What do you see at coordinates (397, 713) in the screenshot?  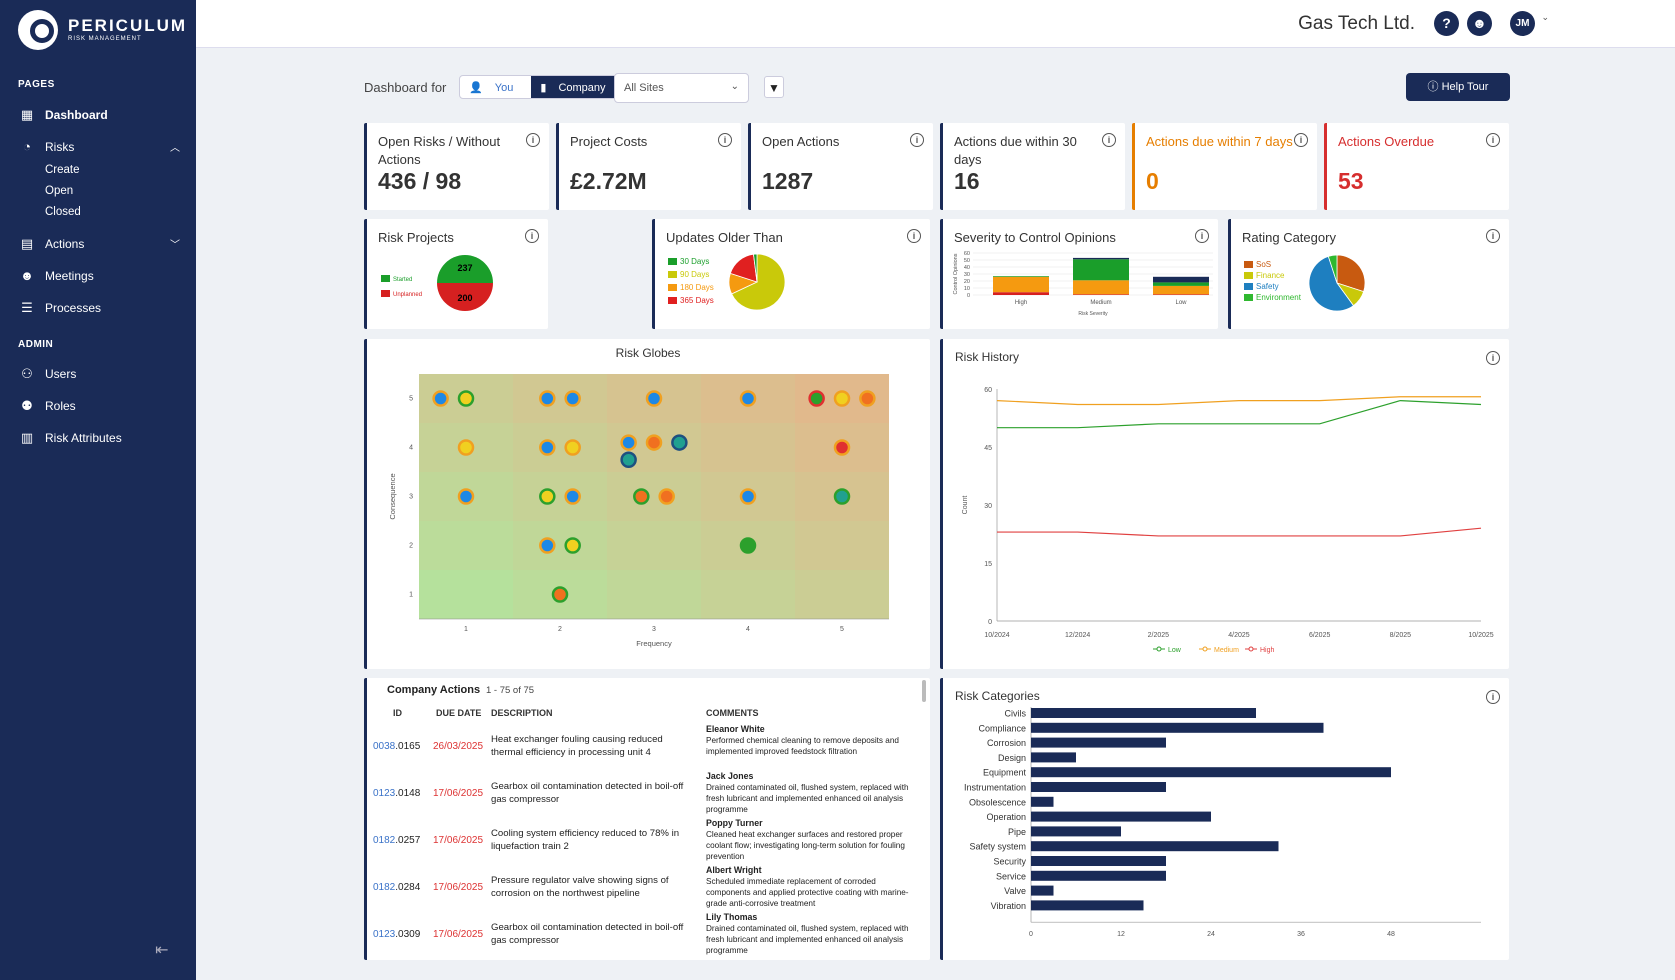 I see `column-header-id: ID` at bounding box center [397, 713].